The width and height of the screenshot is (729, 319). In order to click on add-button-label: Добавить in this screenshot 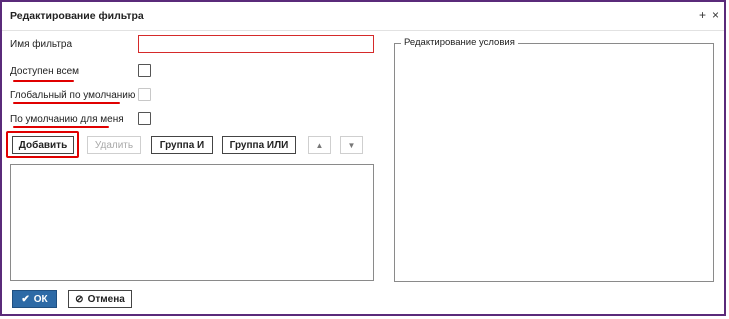, I will do `click(43, 145)`.